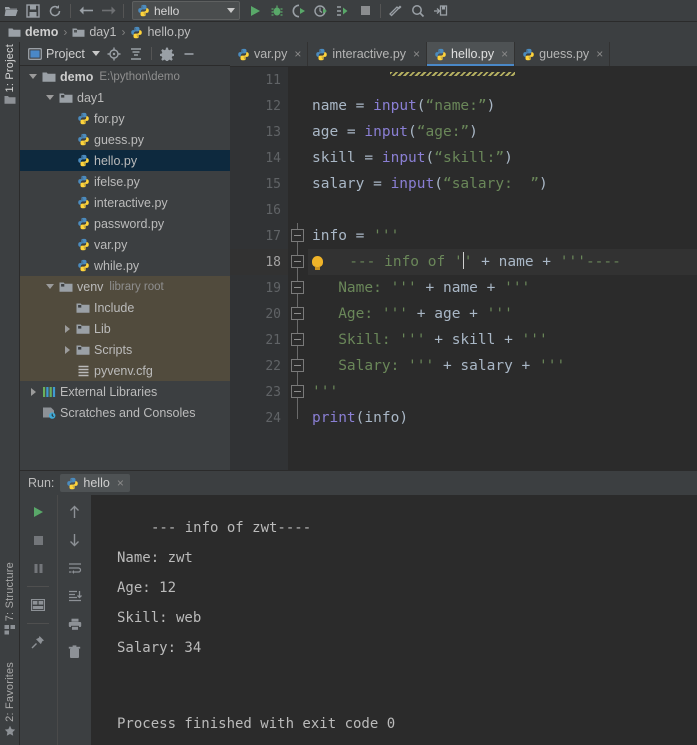 The height and width of the screenshot is (745, 697). I want to click on code-line: Age: ''' + age + ''', so click(502, 314).